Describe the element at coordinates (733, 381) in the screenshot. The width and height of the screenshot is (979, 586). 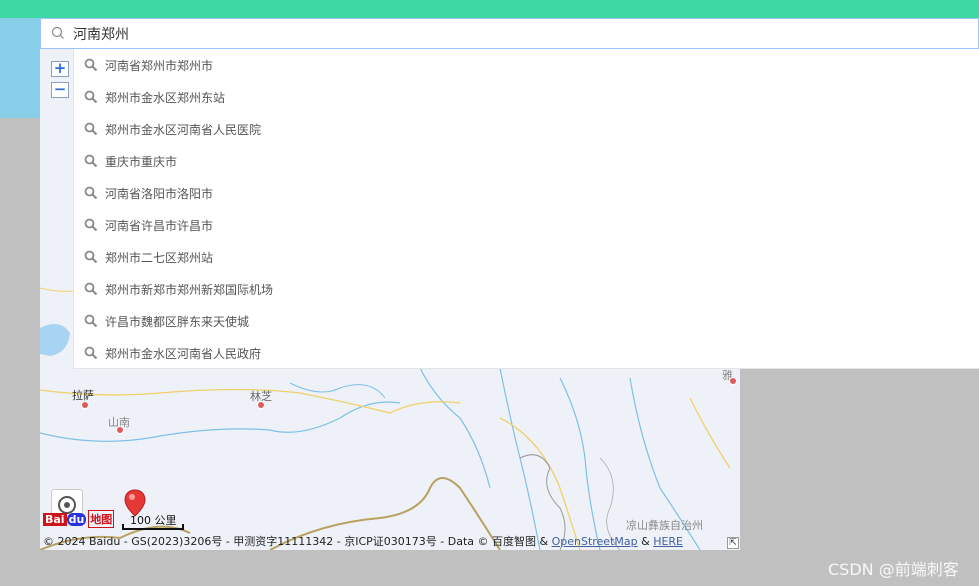
I see `city-dot-ya` at that location.